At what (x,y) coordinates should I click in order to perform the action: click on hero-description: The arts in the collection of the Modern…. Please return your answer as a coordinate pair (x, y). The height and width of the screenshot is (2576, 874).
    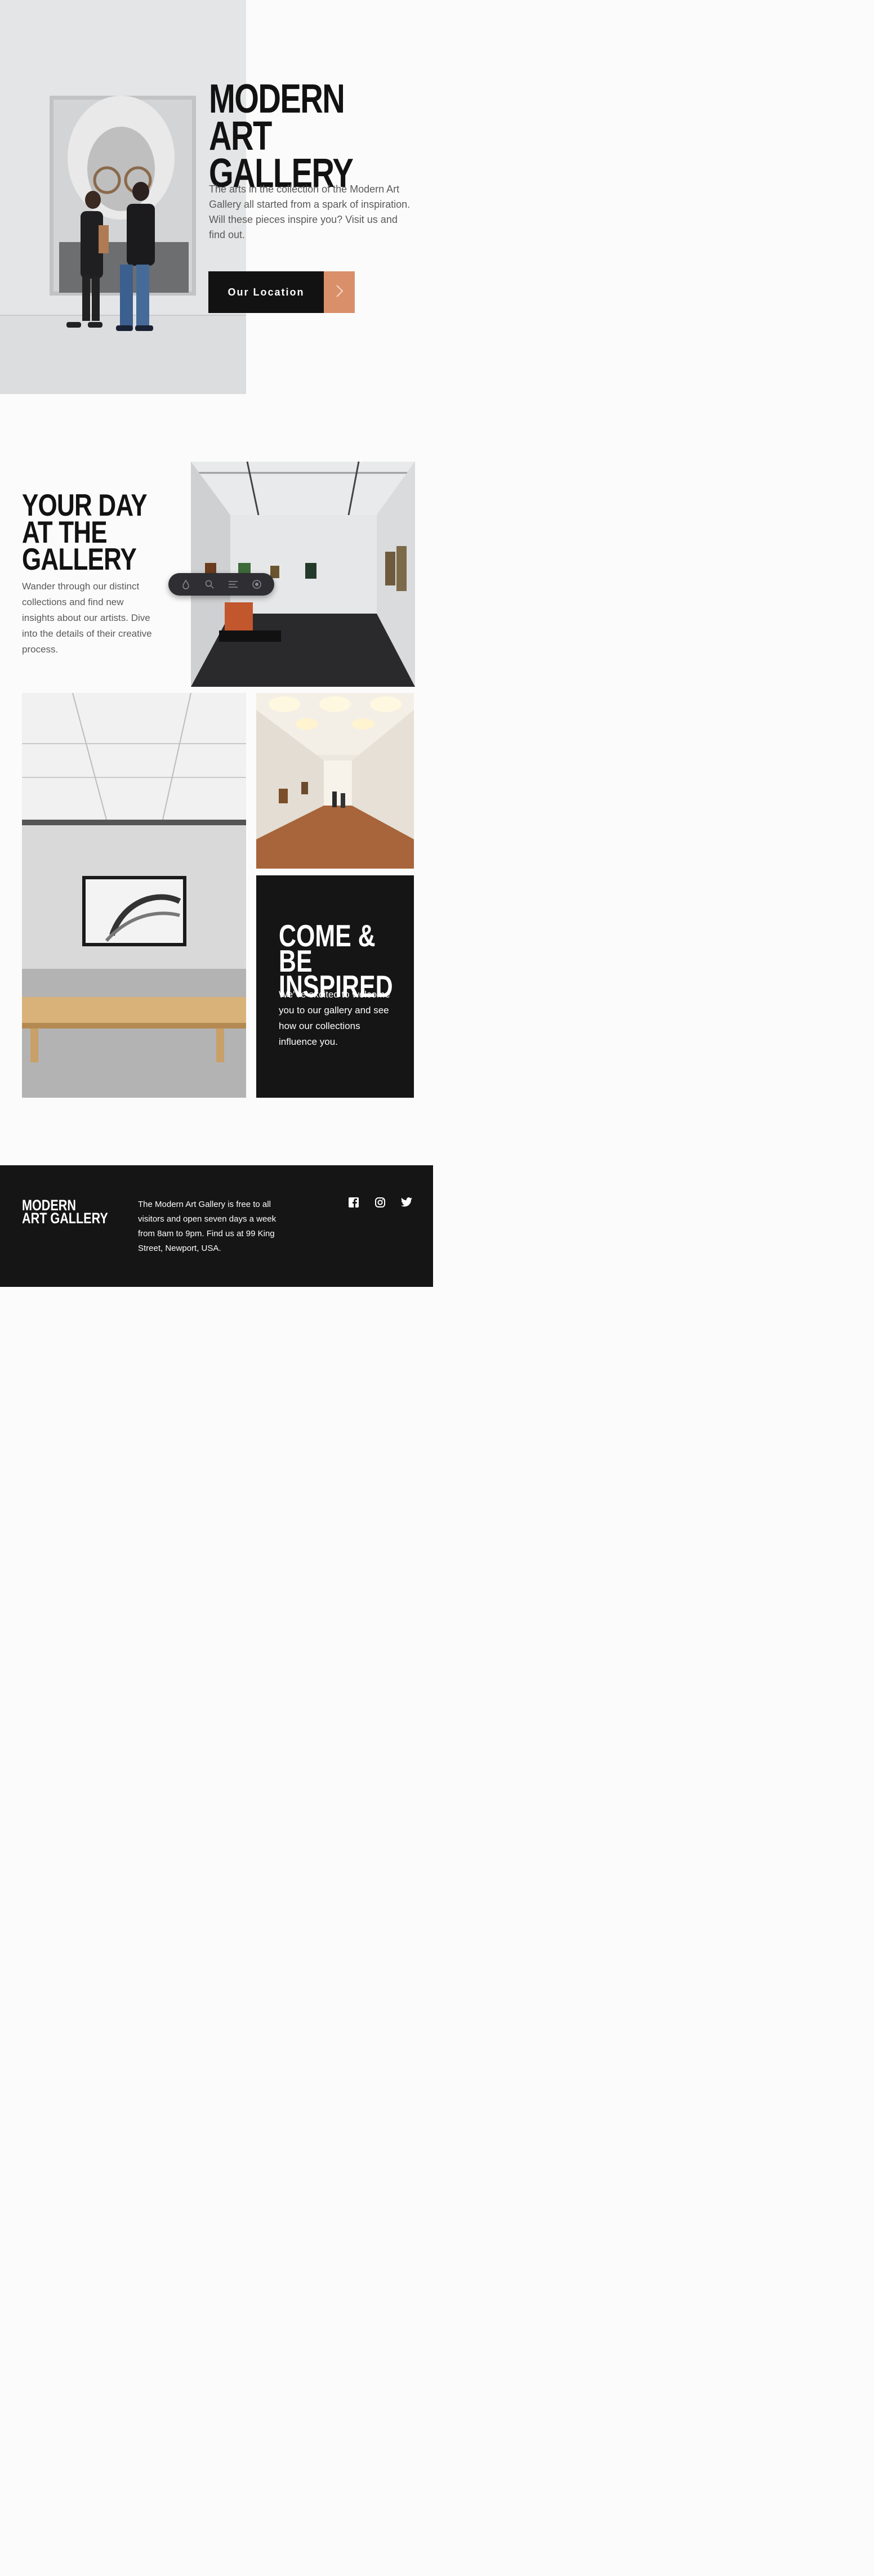
    Looking at the image, I should click on (310, 212).